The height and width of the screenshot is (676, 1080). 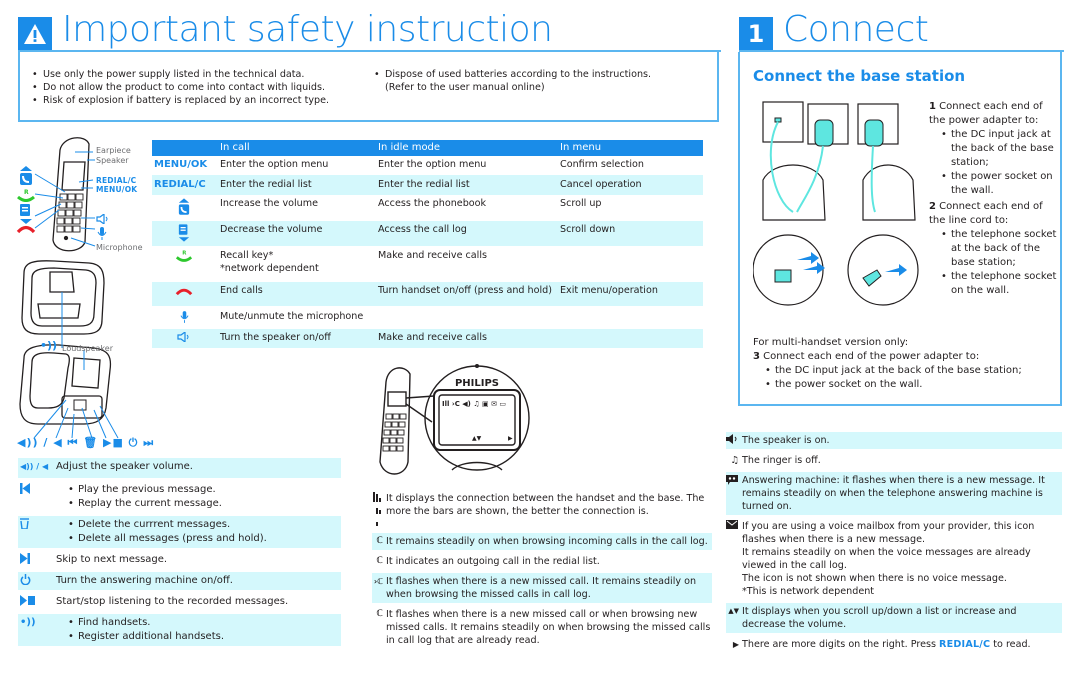 What do you see at coordinates (831, 342) in the screenshot?
I see `multi-handset-note: For multi-handset version only:` at bounding box center [831, 342].